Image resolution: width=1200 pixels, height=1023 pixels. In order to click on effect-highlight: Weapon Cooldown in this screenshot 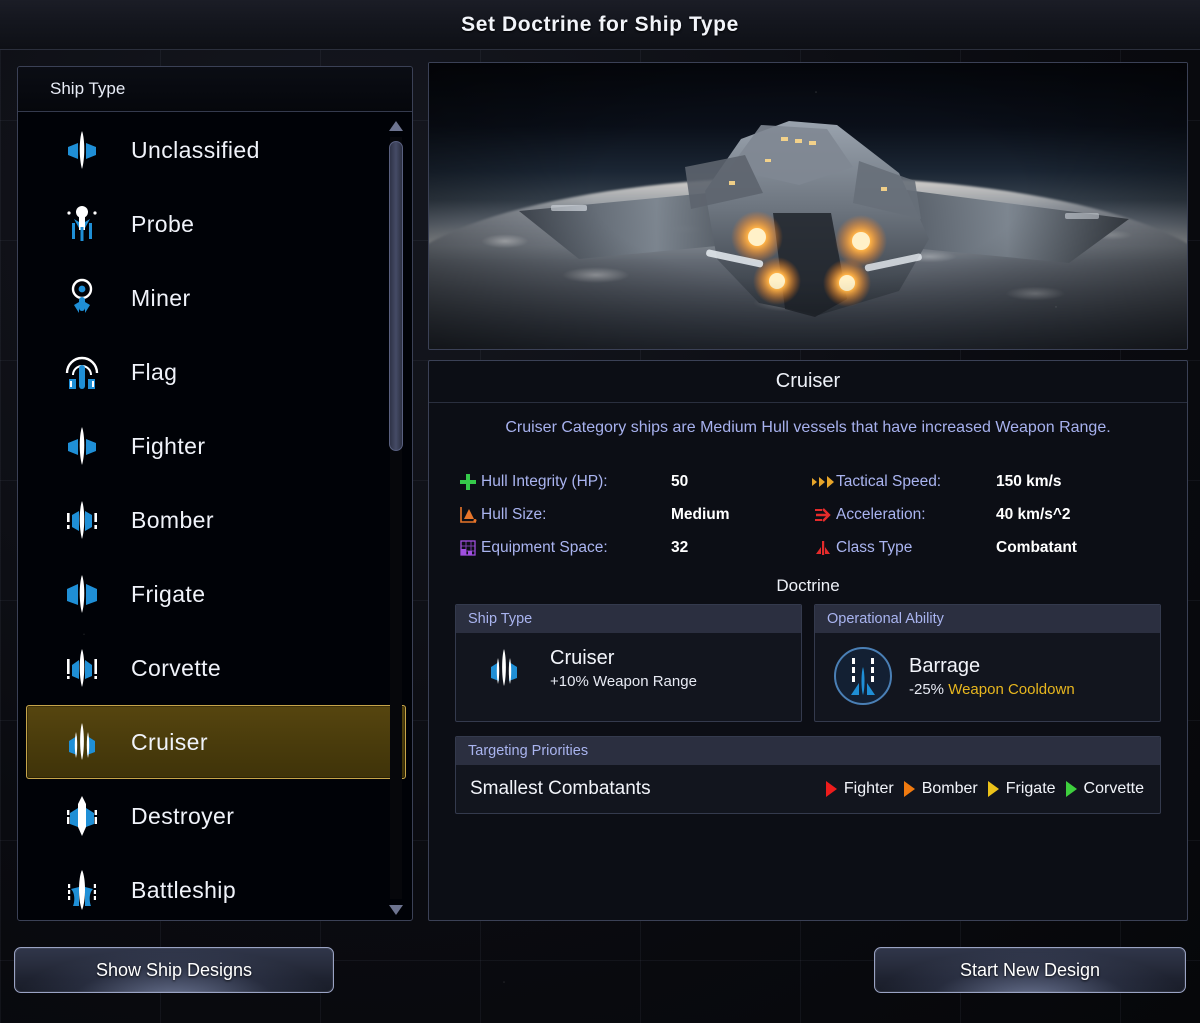, I will do `click(1011, 689)`.